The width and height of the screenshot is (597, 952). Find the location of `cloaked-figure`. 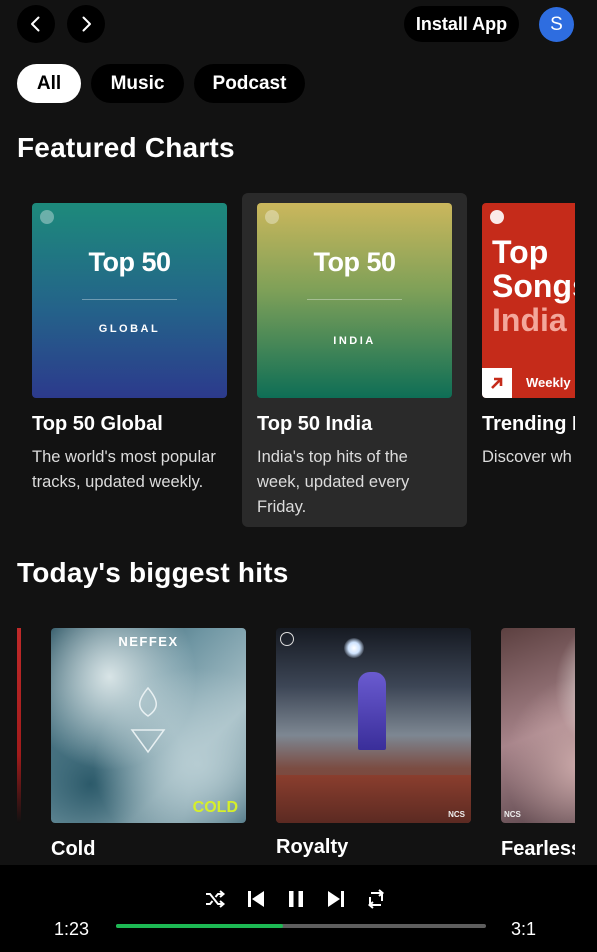

cloaked-figure is located at coordinates (372, 711).